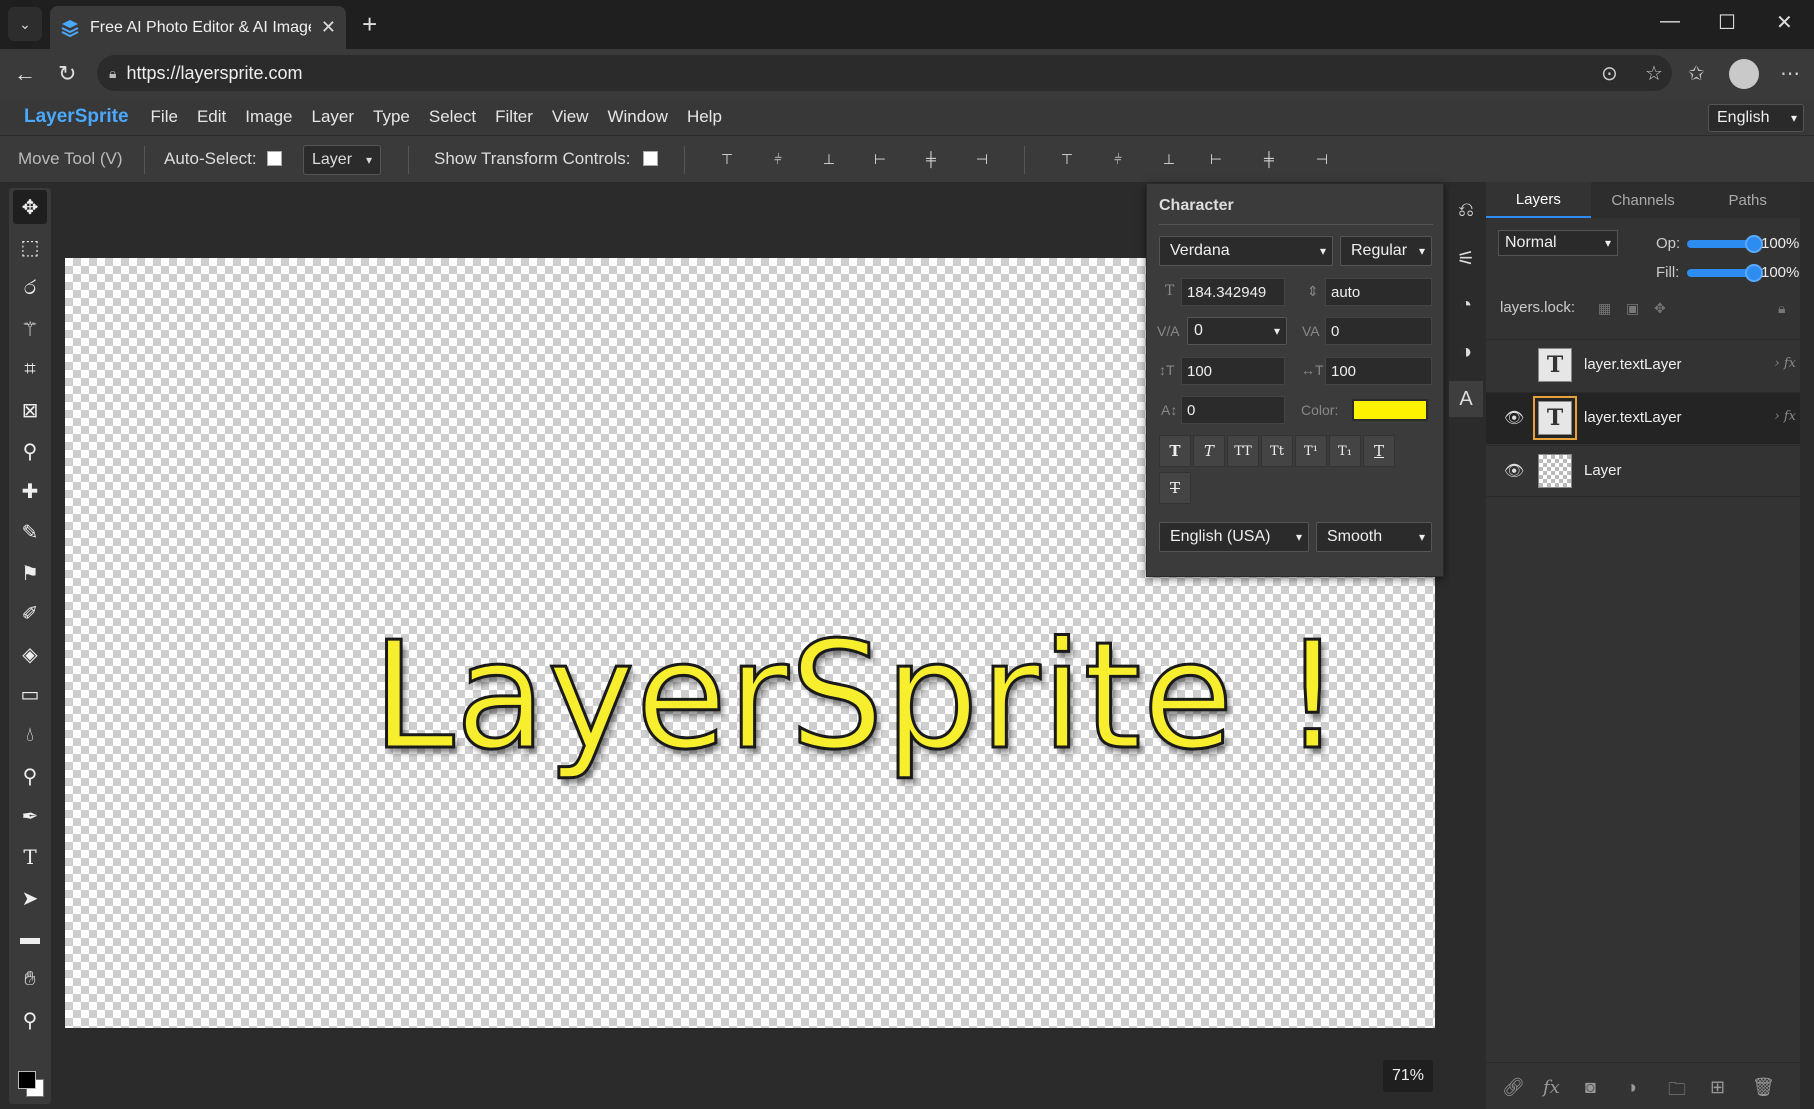 The height and width of the screenshot is (1109, 1814). Describe the element at coordinates (164, 117) in the screenshot. I see `menu-file: File` at that location.